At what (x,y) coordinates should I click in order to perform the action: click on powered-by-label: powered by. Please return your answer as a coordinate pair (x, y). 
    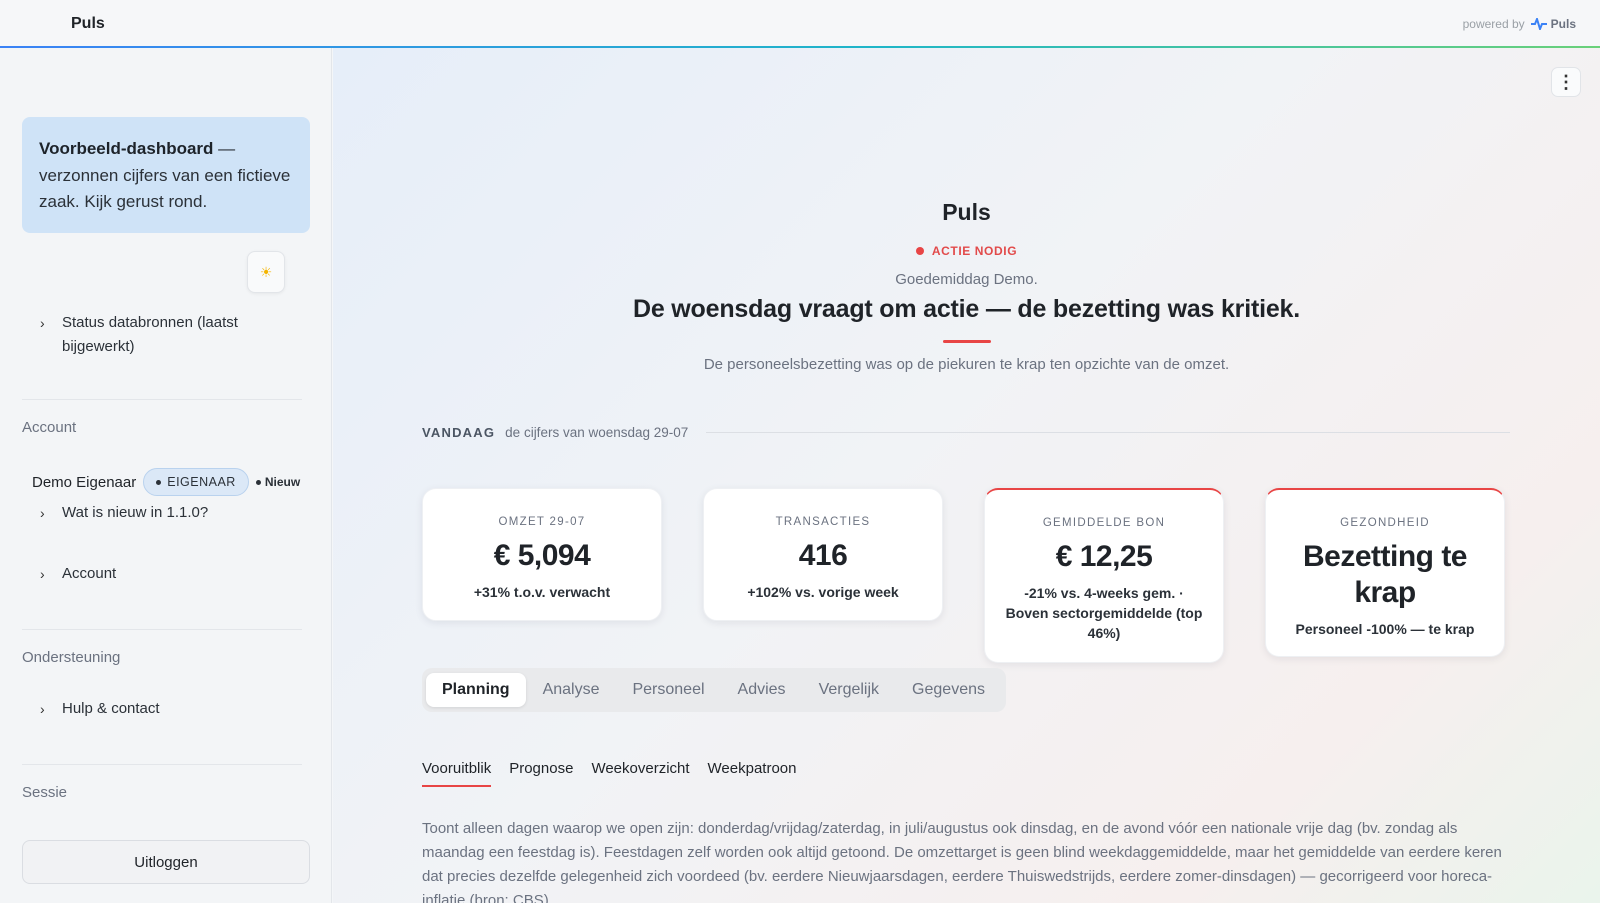
    Looking at the image, I should click on (1493, 24).